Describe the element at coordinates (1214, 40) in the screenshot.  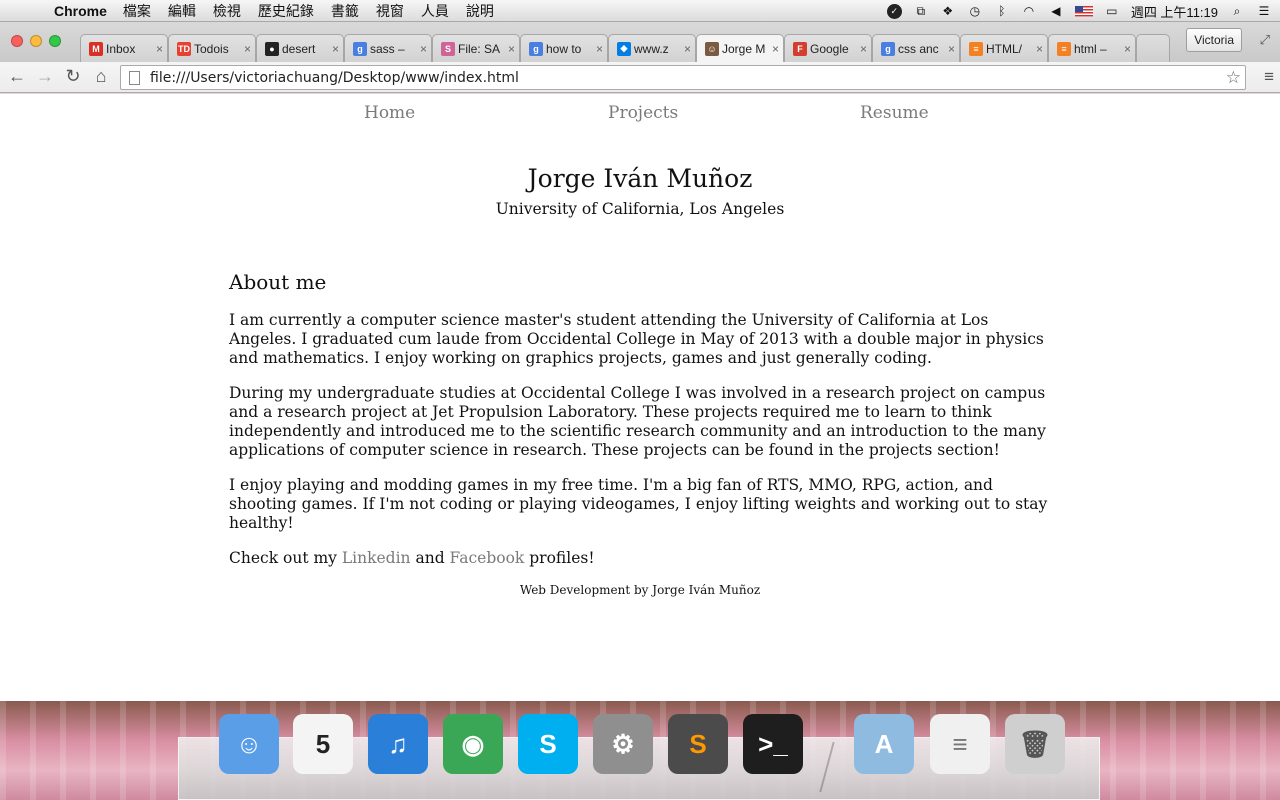
I see `profile-button: Victoria` at that location.